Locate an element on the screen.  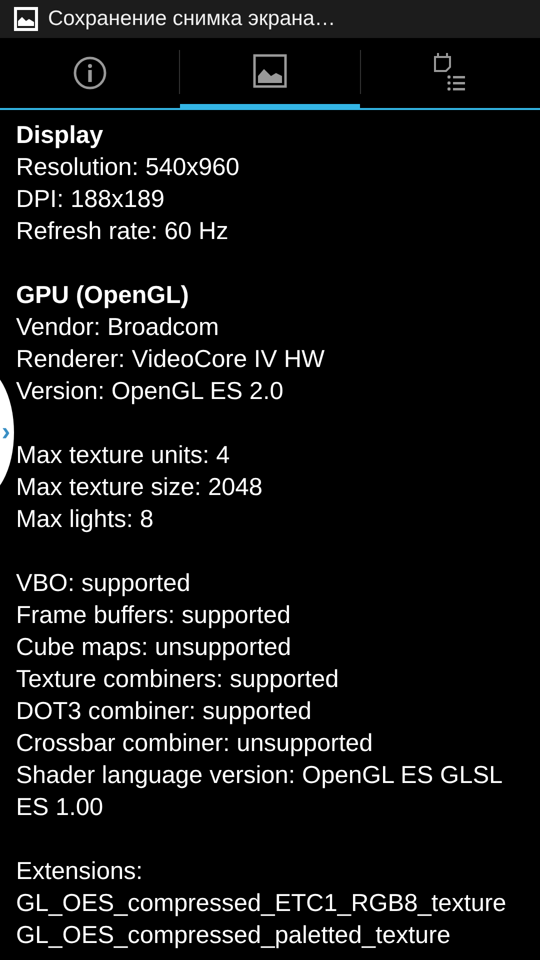
info-line: Frame buffers: supported is located at coordinates (154, 616).